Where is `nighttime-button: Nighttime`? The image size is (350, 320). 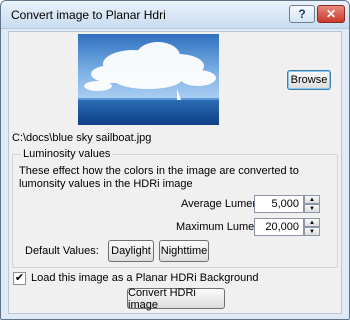
nighttime-button: Nighttime is located at coordinates (184, 251).